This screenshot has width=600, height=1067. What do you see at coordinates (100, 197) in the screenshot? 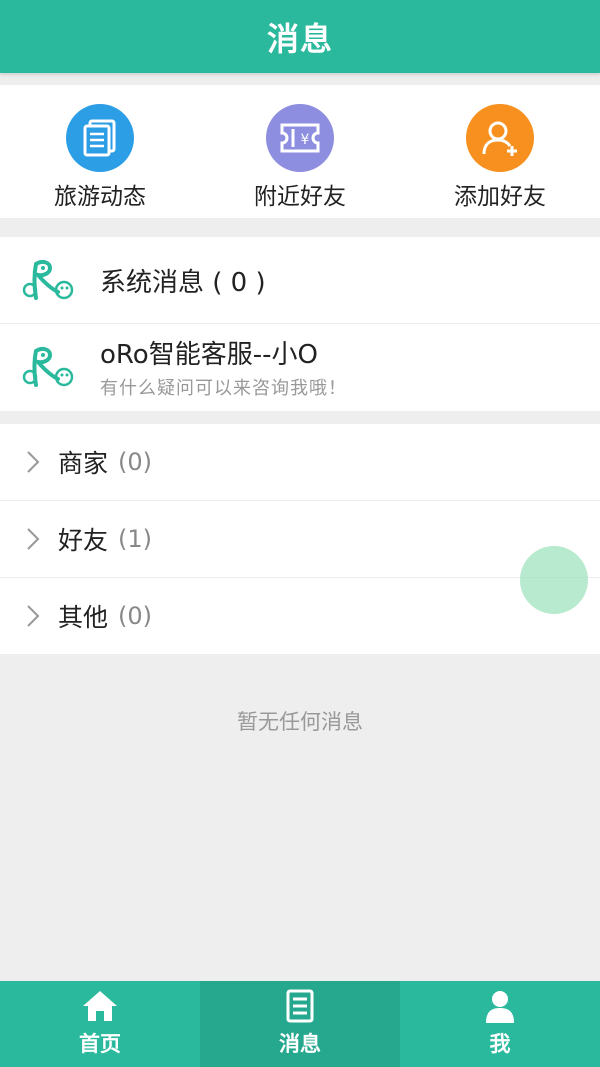
I see `quick-action-label: 旅游动态` at bounding box center [100, 197].